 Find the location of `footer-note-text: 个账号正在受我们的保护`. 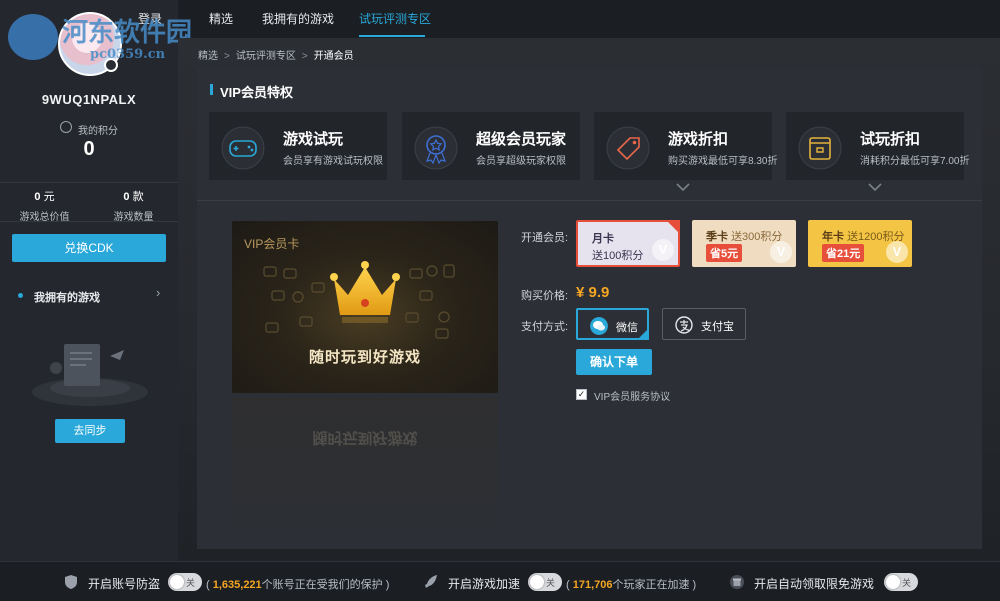

footer-note-text: 个账号正在受我们的保护 is located at coordinates (322, 585).